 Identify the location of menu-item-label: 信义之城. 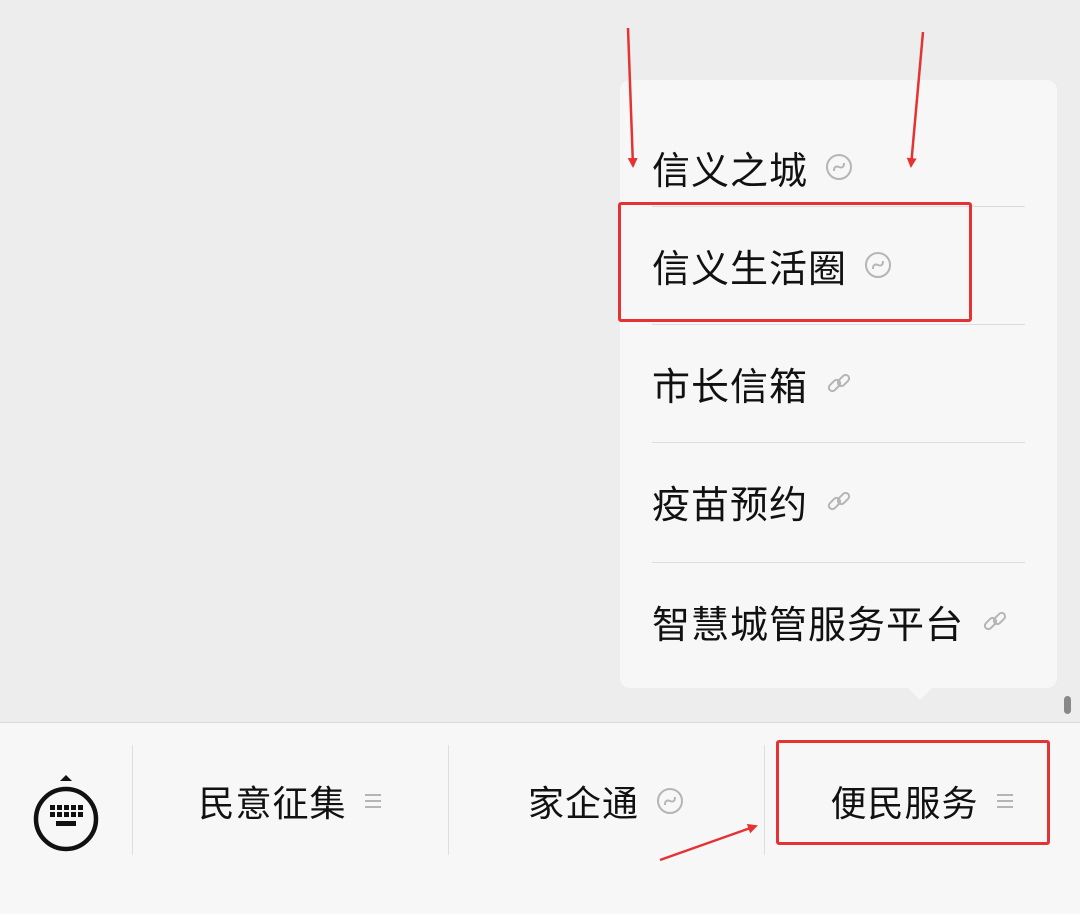
(730, 170).